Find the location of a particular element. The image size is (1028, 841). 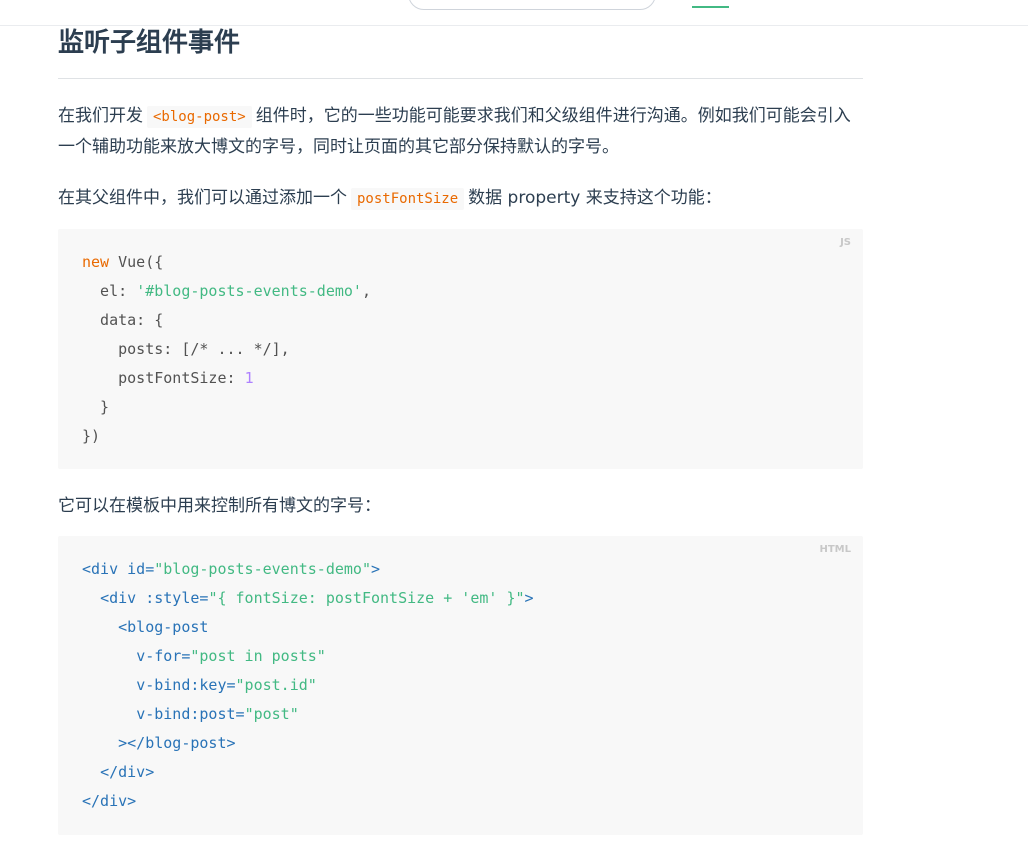

code-lang-label: JS is located at coordinates (845, 242).